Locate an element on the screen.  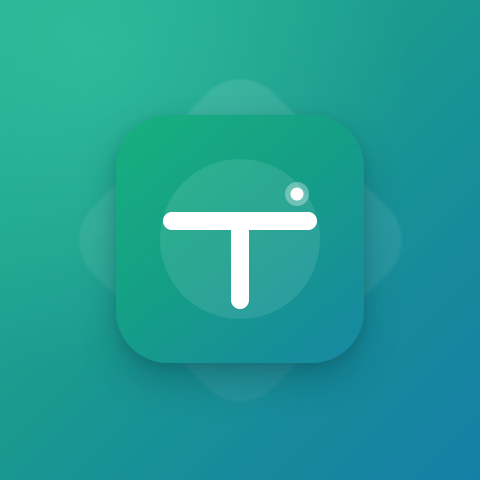
dot-icon is located at coordinates (297, 194).